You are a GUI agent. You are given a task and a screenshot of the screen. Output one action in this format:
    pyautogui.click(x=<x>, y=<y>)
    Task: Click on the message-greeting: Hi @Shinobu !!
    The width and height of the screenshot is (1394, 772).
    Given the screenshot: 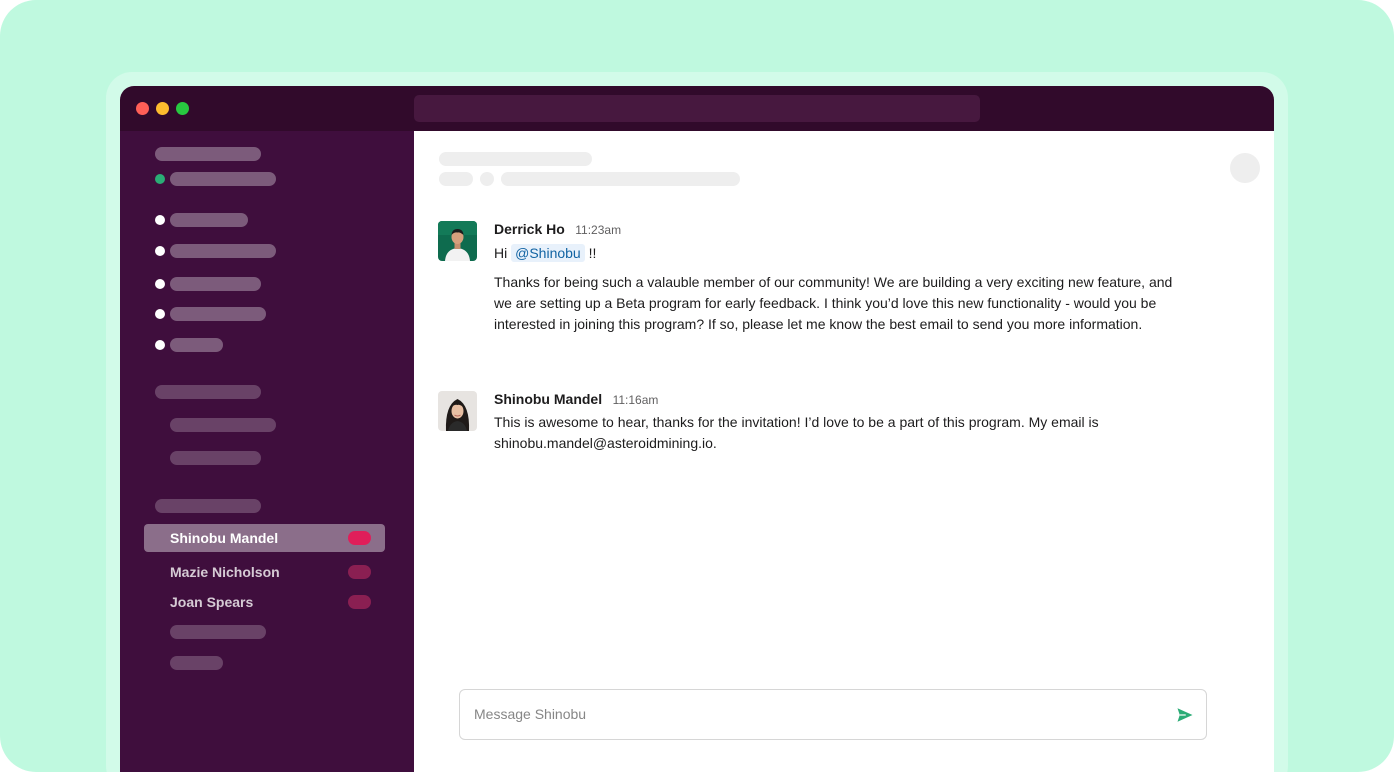 What is the action you would take?
    pyautogui.click(x=844, y=253)
    